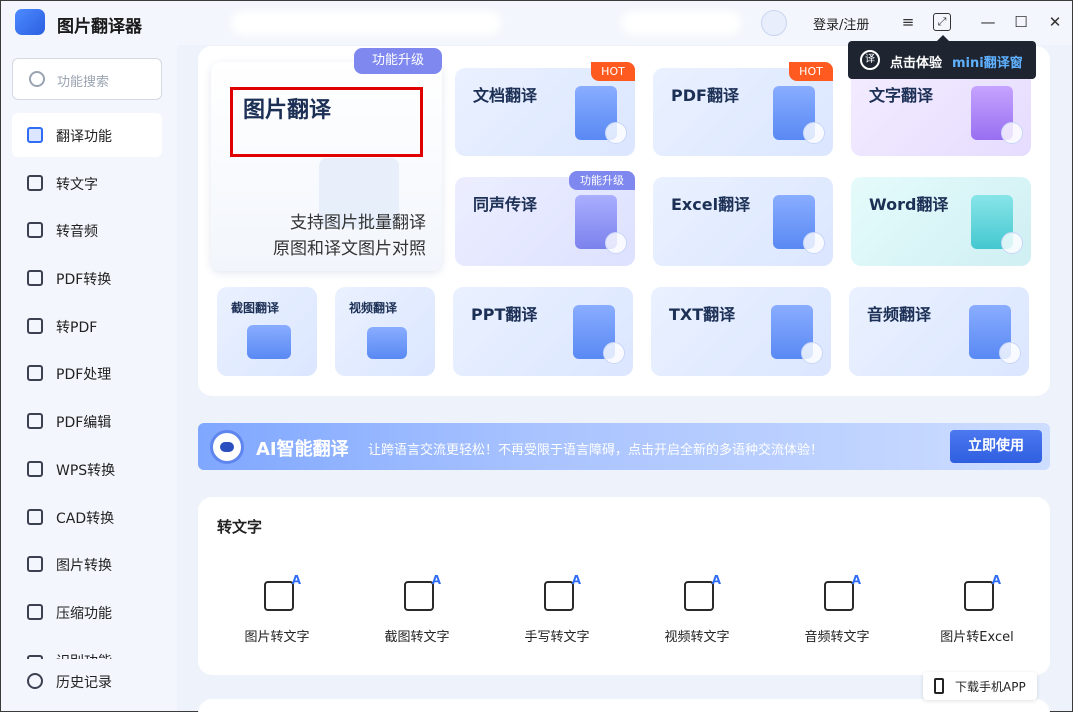  I want to click on text-icon, so click(35, 183).